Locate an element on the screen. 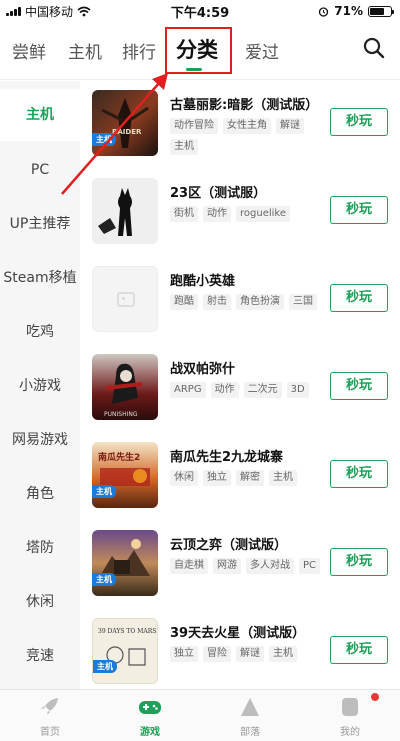 The height and width of the screenshot is (741, 400). game-tag: 动作冒险 is located at coordinates (194, 126).